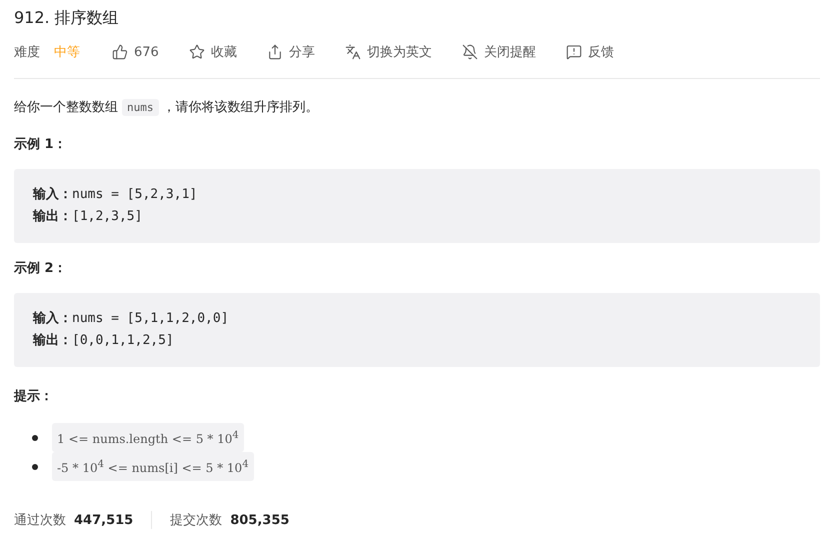 The image size is (832, 550). I want to click on hints-heading: 提示：, so click(34, 396).